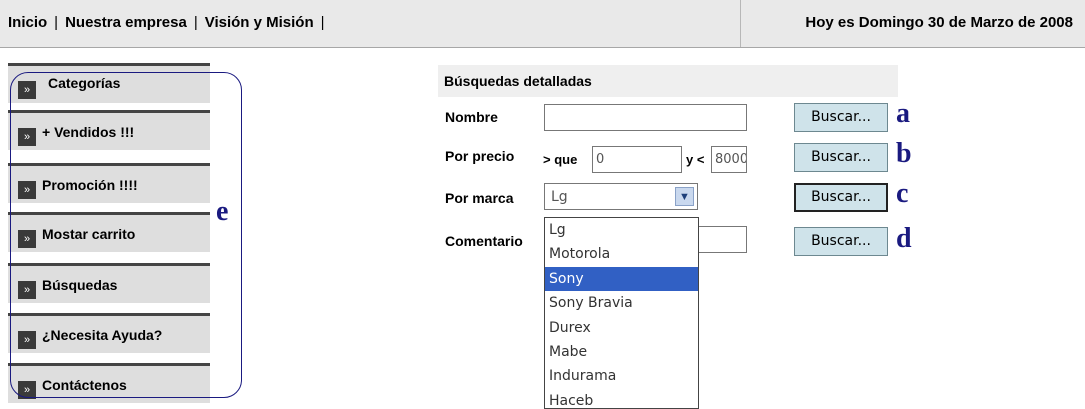  Describe the element at coordinates (695, 159) in the screenshot. I see `precio-y-label: y <` at that location.